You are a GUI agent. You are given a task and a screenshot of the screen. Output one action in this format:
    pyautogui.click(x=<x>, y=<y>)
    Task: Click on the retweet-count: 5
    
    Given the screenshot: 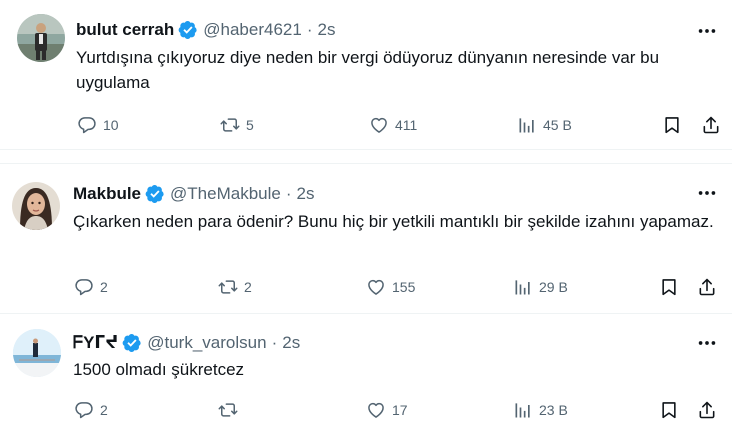 What is the action you would take?
    pyautogui.click(x=250, y=125)
    